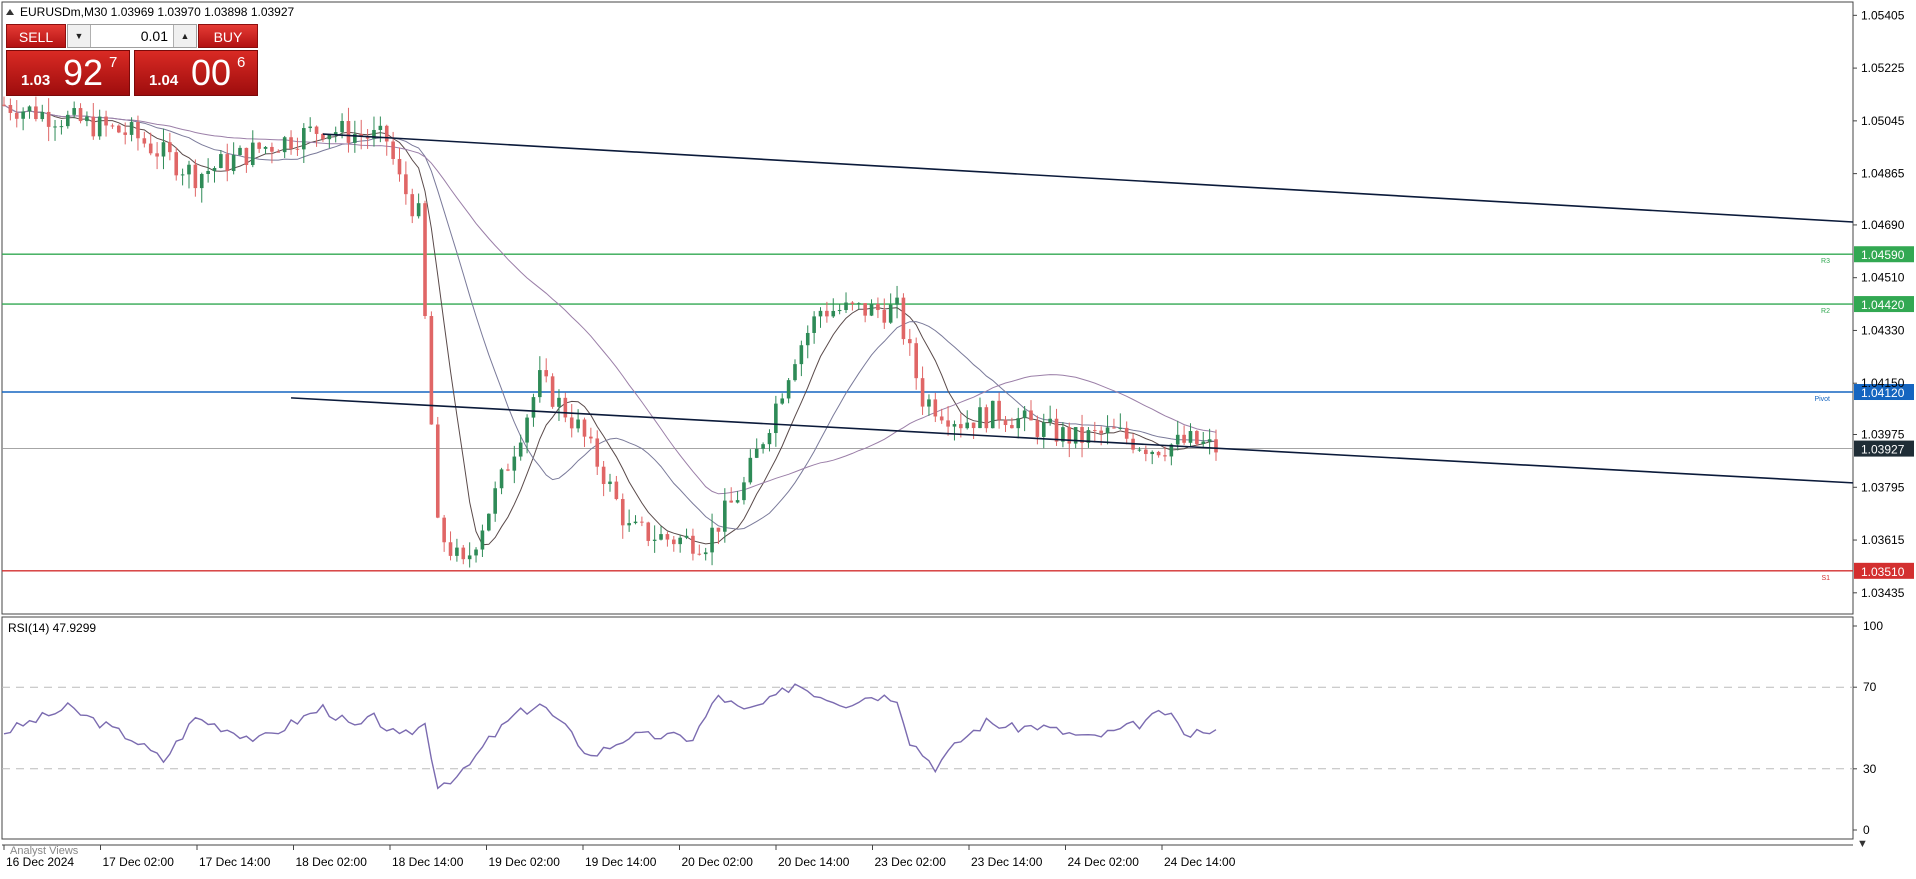 This screenshot has width=1916, height=879. What do you see at coordinates (52, 628) in the screenshot?
I see `rsi-title: RSI(14) 47.9299` at bounding box center [52, 628].